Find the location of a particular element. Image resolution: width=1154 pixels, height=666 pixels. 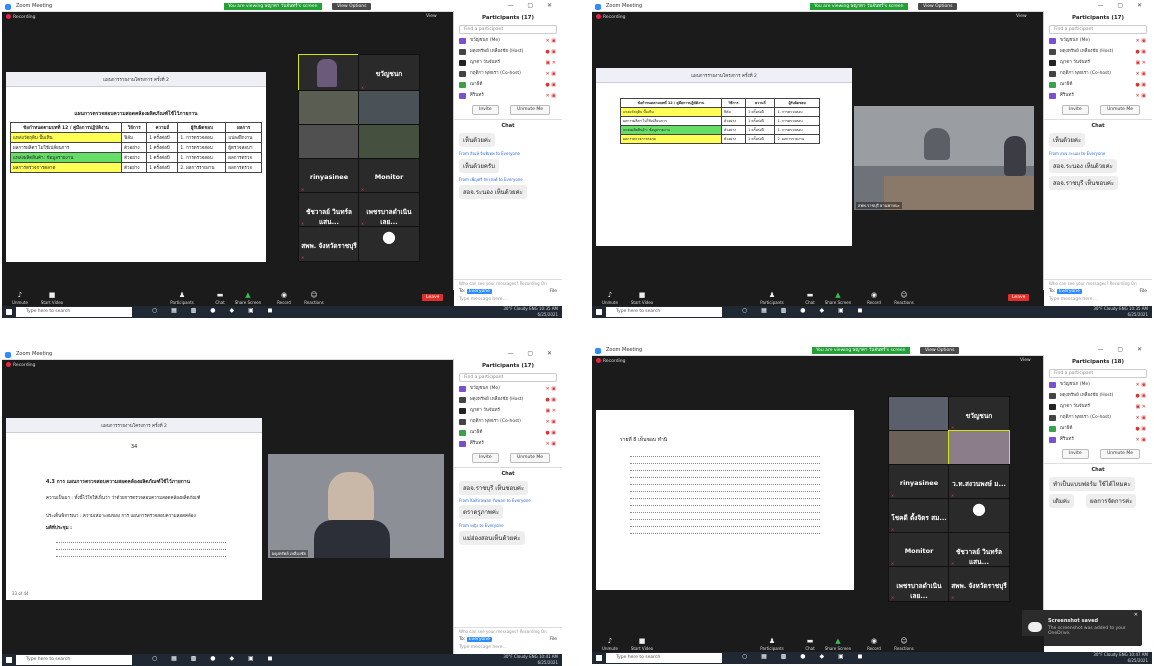

close-icon: ✕ is located at coordinates (1136, 615).